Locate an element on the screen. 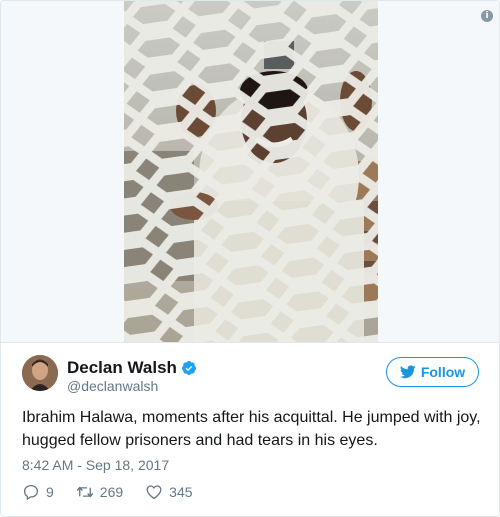 Image resolution: width=500 pixels, height=517 pixels. author-name-row: Declan Walsh is located at coordinates (132, 368).